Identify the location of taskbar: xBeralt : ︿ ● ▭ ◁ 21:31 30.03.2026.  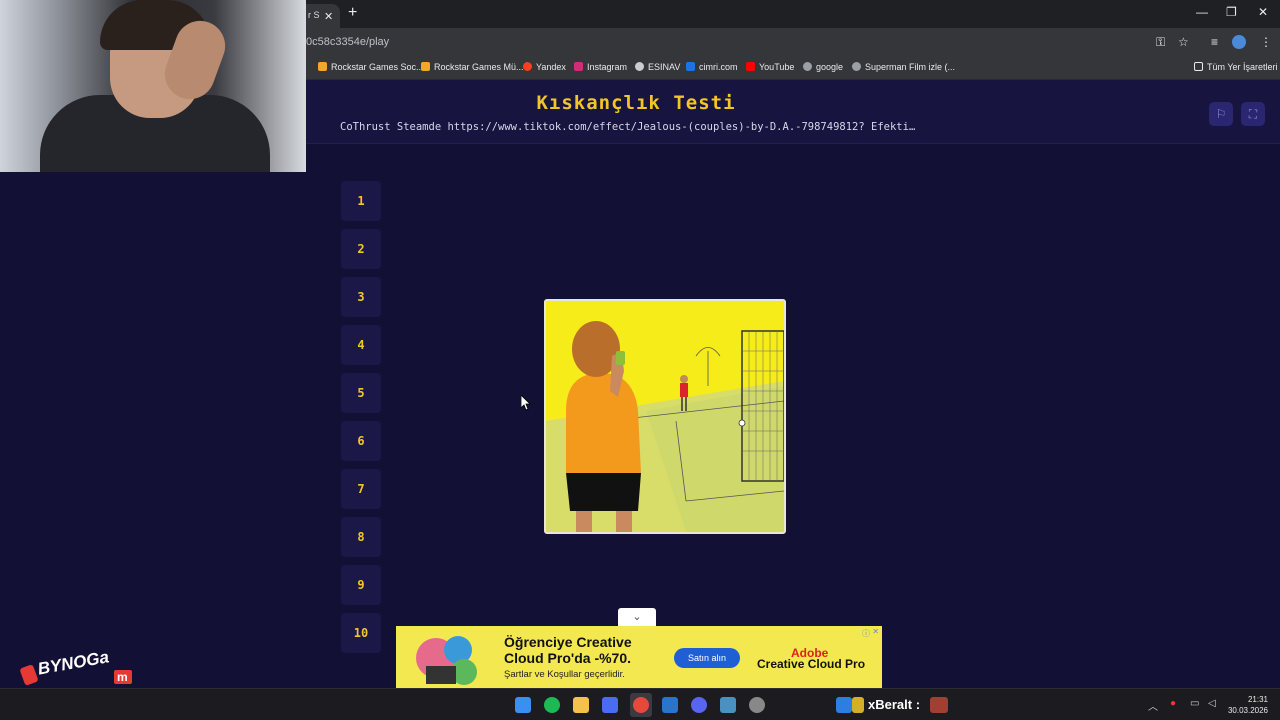
(640, 704).